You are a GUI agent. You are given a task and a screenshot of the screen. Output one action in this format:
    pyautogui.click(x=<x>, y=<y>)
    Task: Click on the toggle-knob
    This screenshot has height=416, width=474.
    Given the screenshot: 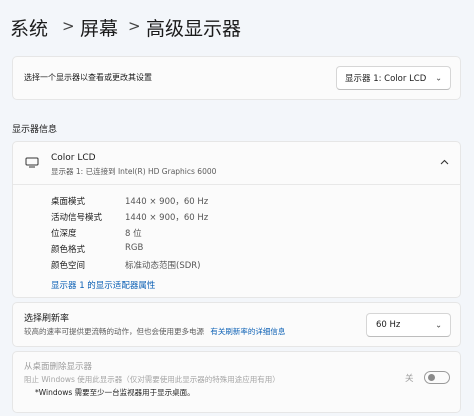 What is the action you would take?
    pyautogui.click(x=431, y=377)
    